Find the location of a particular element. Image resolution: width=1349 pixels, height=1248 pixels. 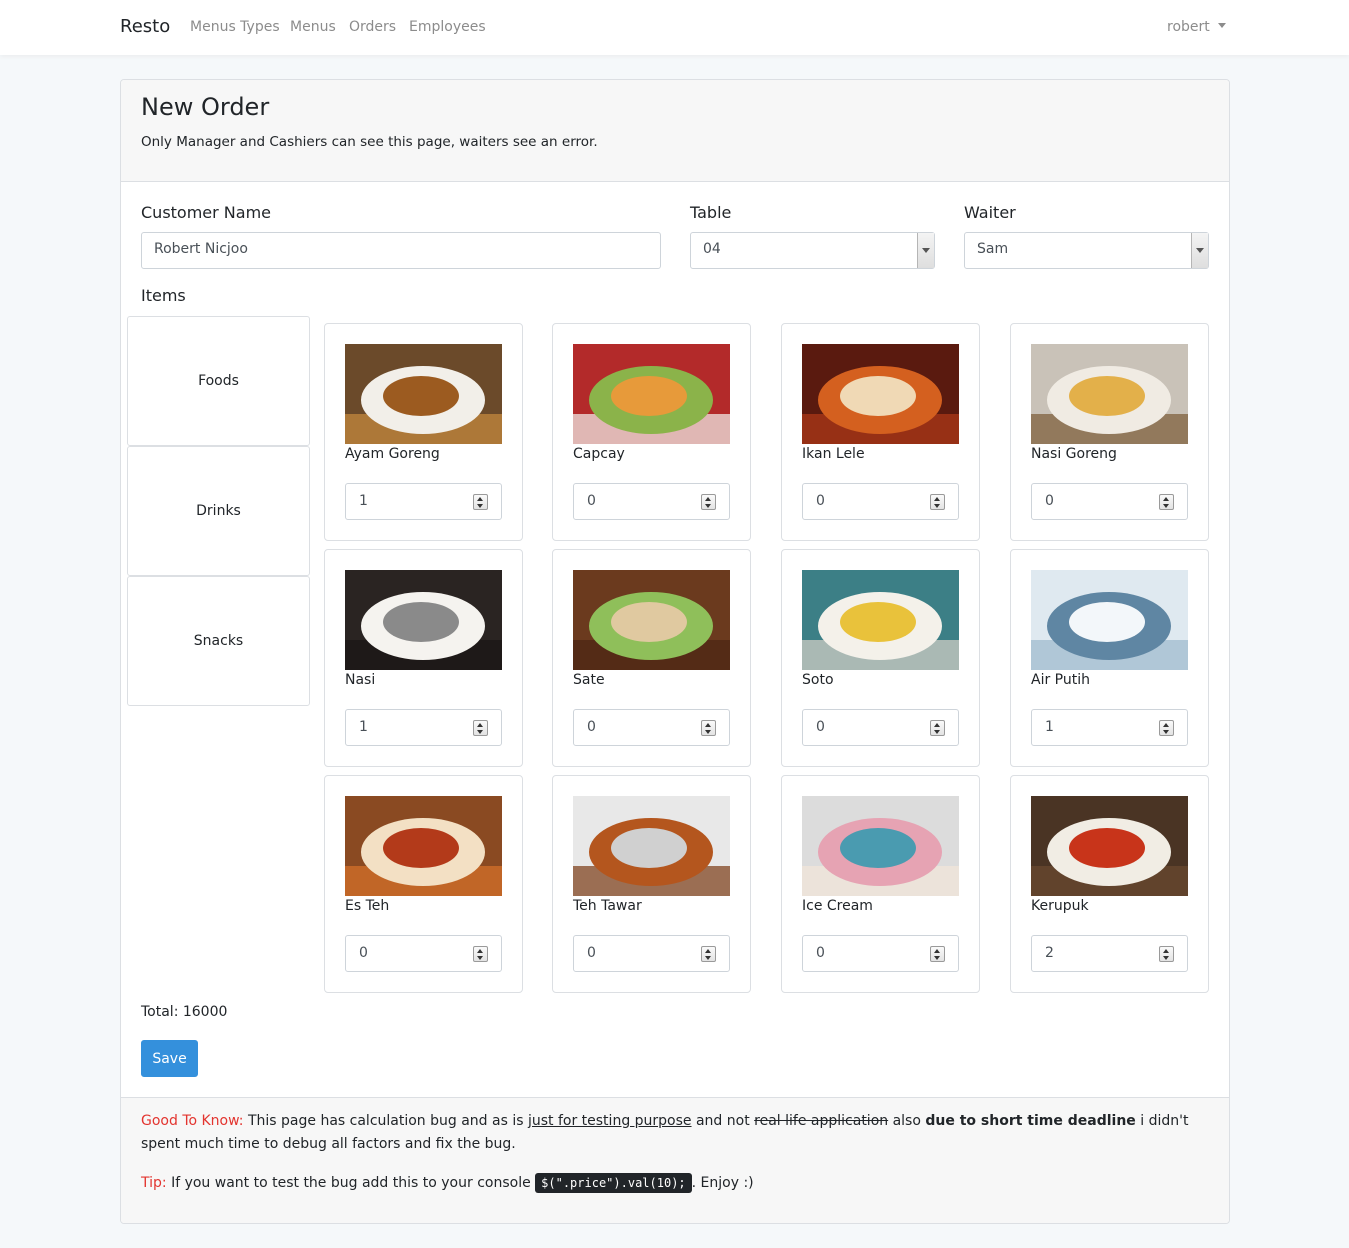

waiter-select: Sam is located at coordinates (1086, 250).